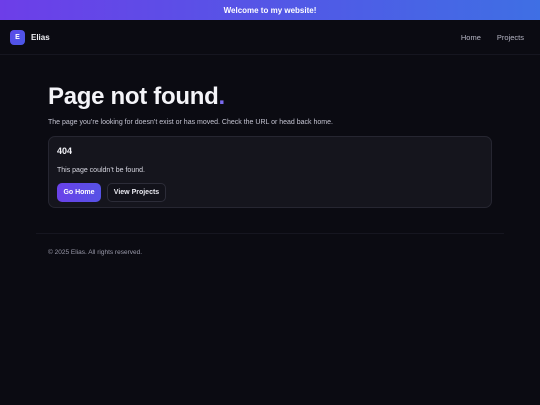  Describe the element at coordinates (101, 170) in the screenshot. I see `error-message: This page couldn’t be found.` at that location.